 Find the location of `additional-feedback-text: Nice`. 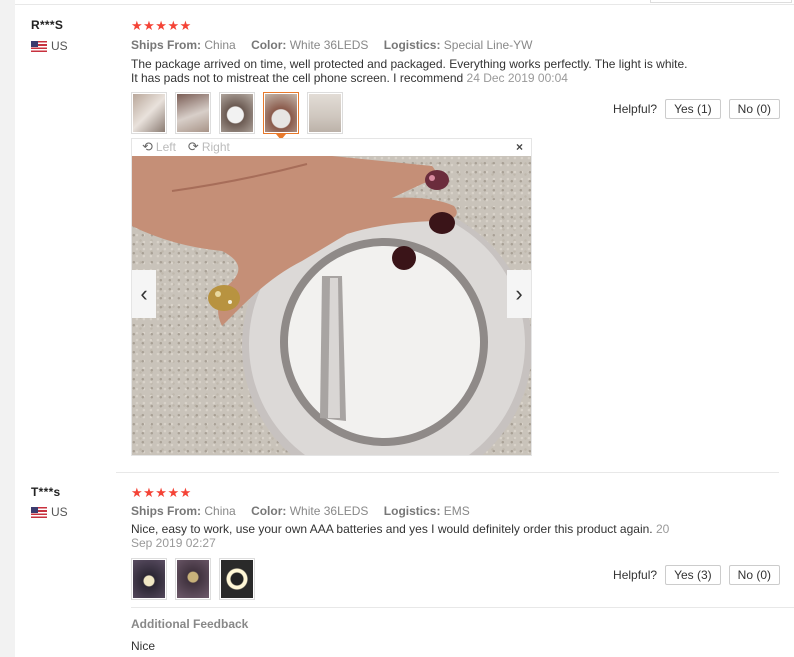

additional-feedback-text: Nice is located at coordinates (143, 646).